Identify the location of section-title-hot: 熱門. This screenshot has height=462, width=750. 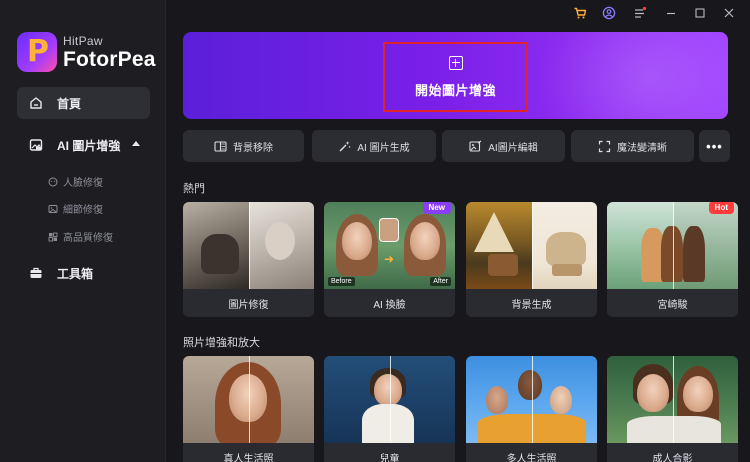
(194, 189).